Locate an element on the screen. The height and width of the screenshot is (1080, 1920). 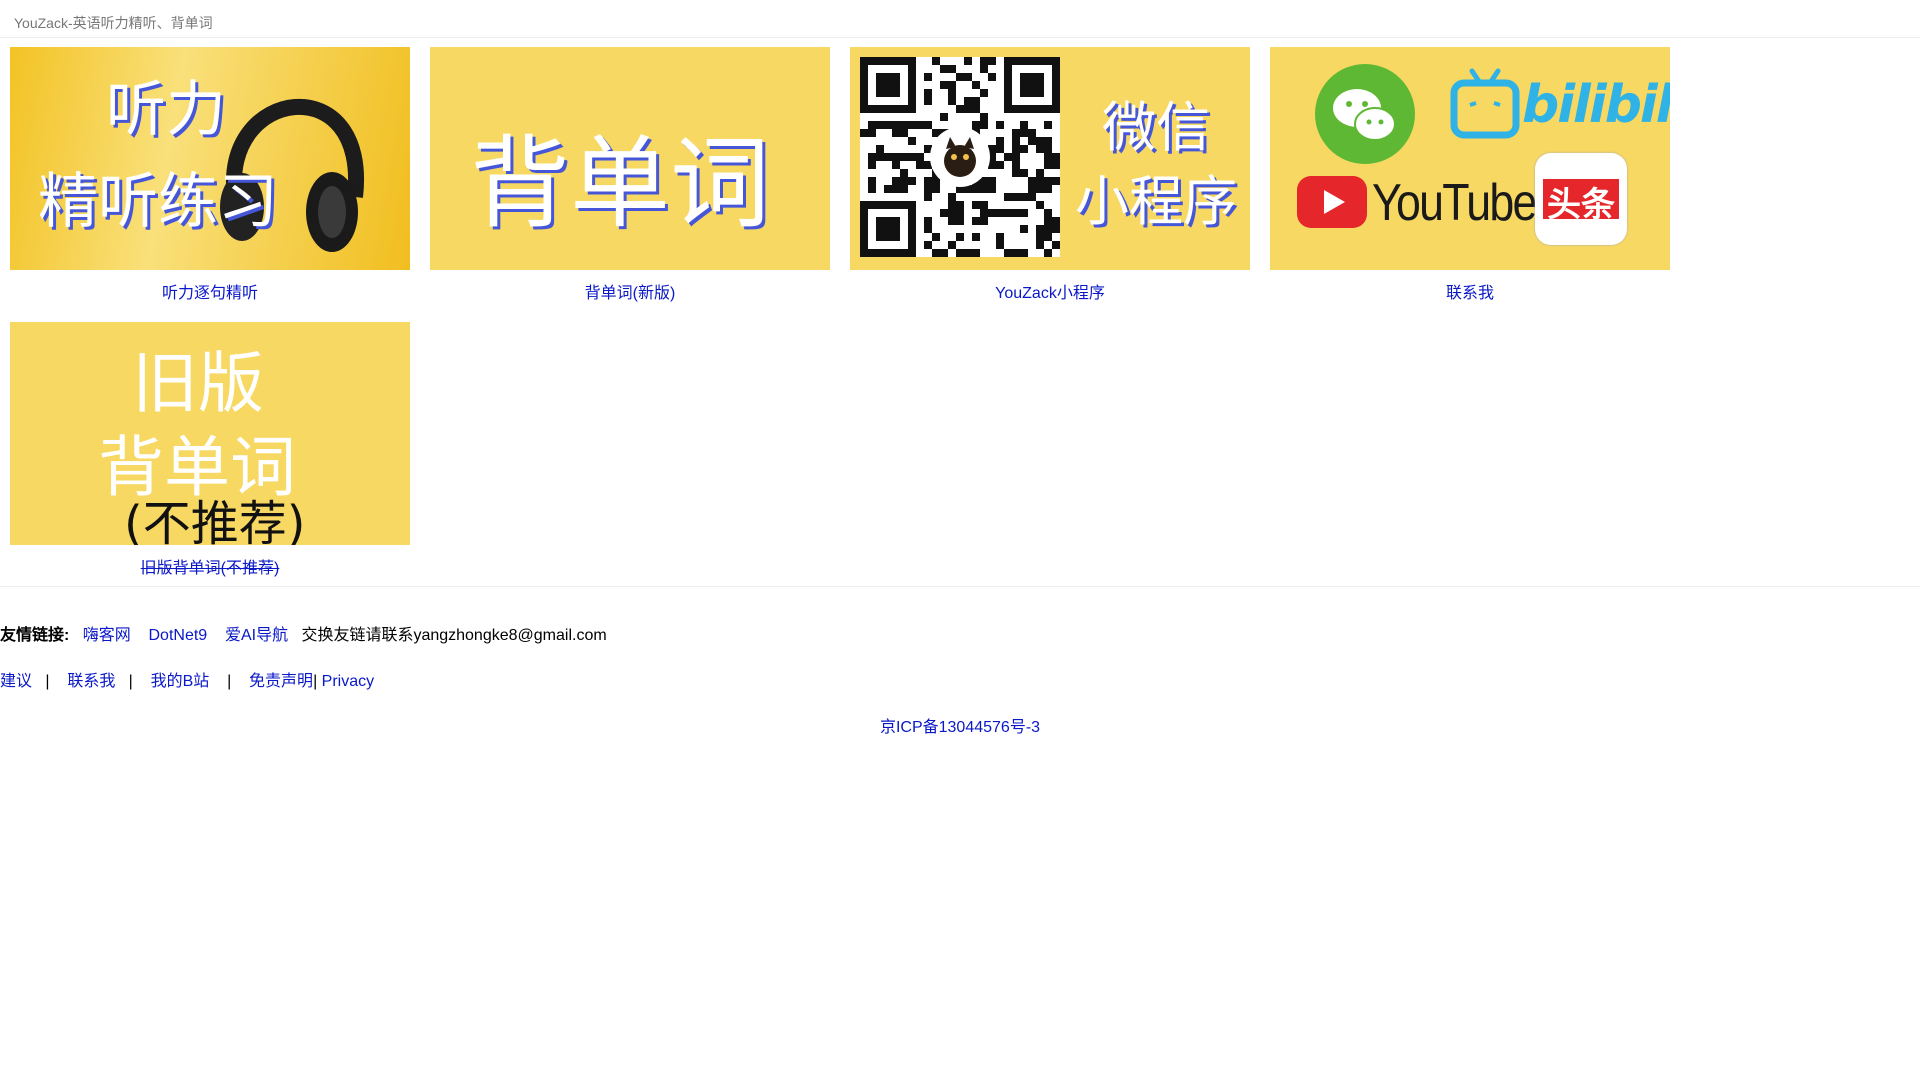
page-title: YouZack-英语听力精听、背单词 is located at coordinates (113, 23).